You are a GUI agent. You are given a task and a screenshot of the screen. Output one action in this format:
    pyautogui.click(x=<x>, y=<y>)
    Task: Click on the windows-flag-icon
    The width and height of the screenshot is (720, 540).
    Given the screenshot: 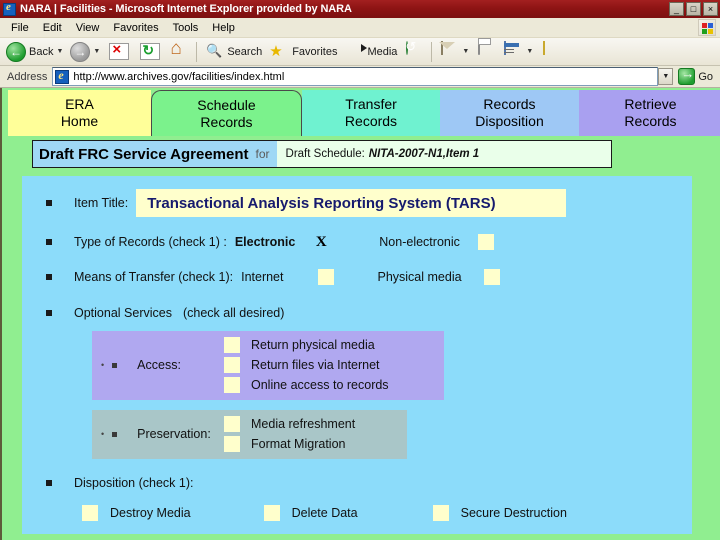 What is the action you would take?
    pyautogui.click(x=707, y=27)
    